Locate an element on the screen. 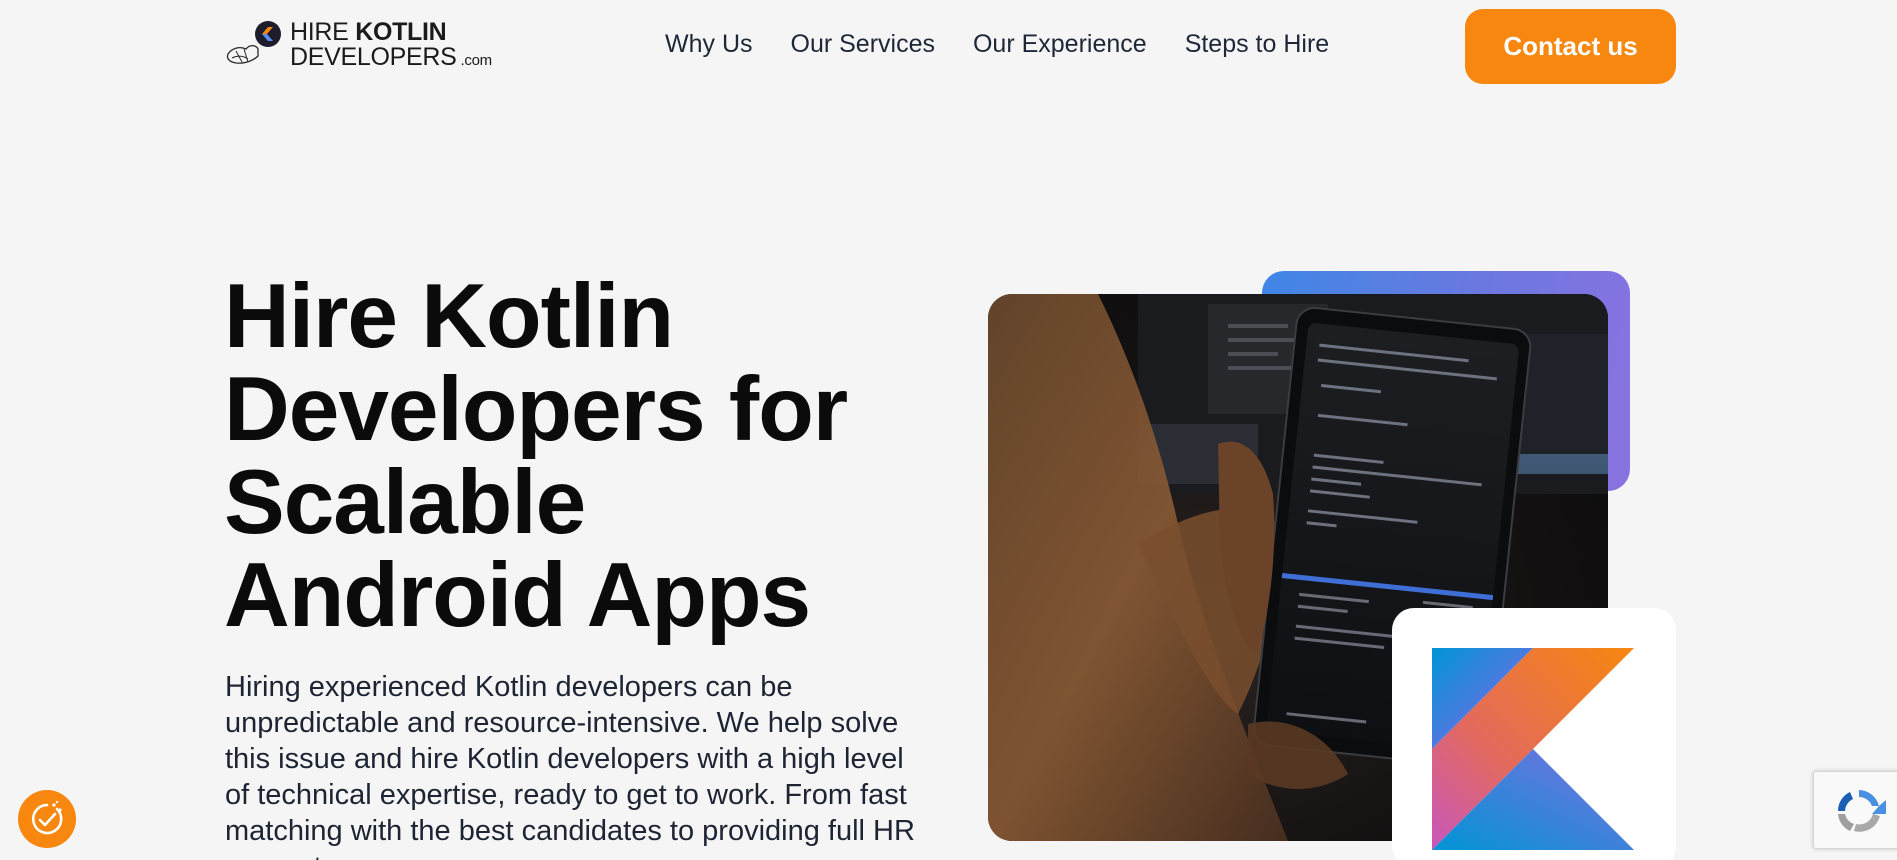  logo-dotcom-text: .com is located at coordinates (476, 60).